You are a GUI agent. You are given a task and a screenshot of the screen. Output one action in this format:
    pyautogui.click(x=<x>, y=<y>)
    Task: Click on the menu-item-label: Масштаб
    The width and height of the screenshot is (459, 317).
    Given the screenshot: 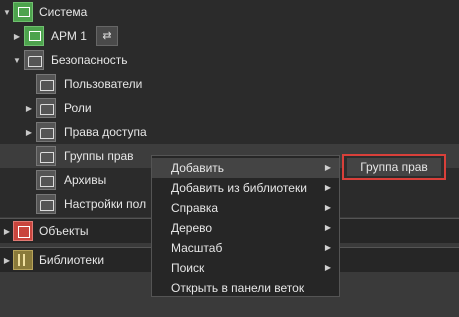 What is the action you would take?
    pyautogui.click(x=197, y=248)
    